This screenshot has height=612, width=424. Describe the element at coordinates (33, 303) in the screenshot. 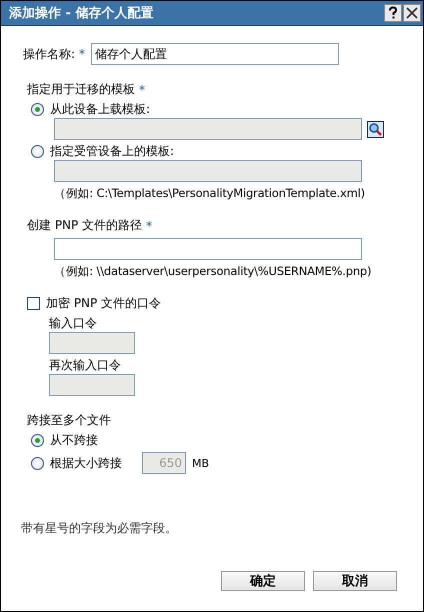

I see `checkbox` at that location.